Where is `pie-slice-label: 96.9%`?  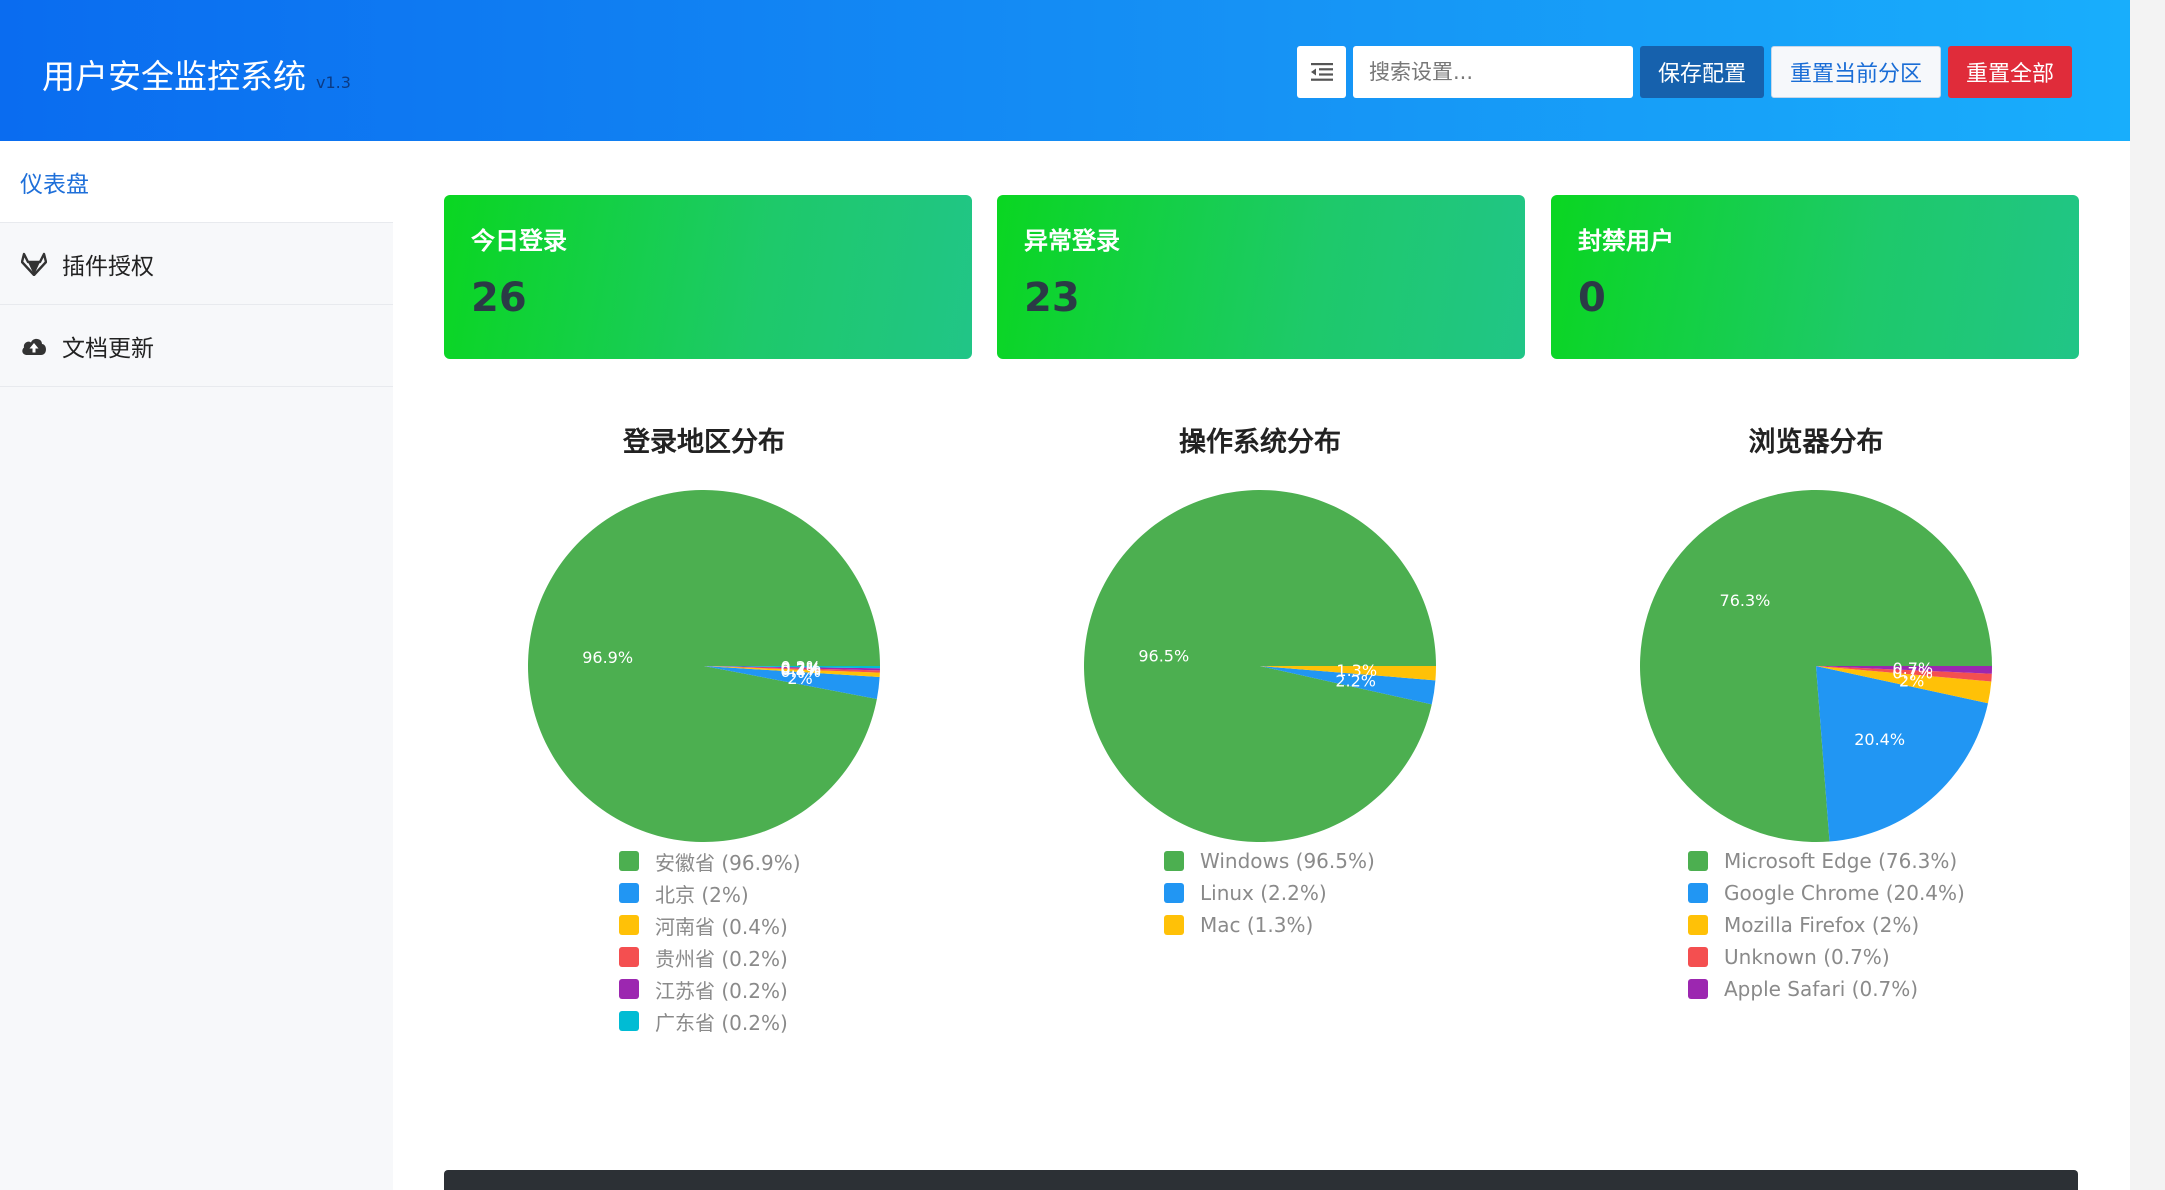
pie-slice-label: 96.9% is located at coordinates (607, 657).